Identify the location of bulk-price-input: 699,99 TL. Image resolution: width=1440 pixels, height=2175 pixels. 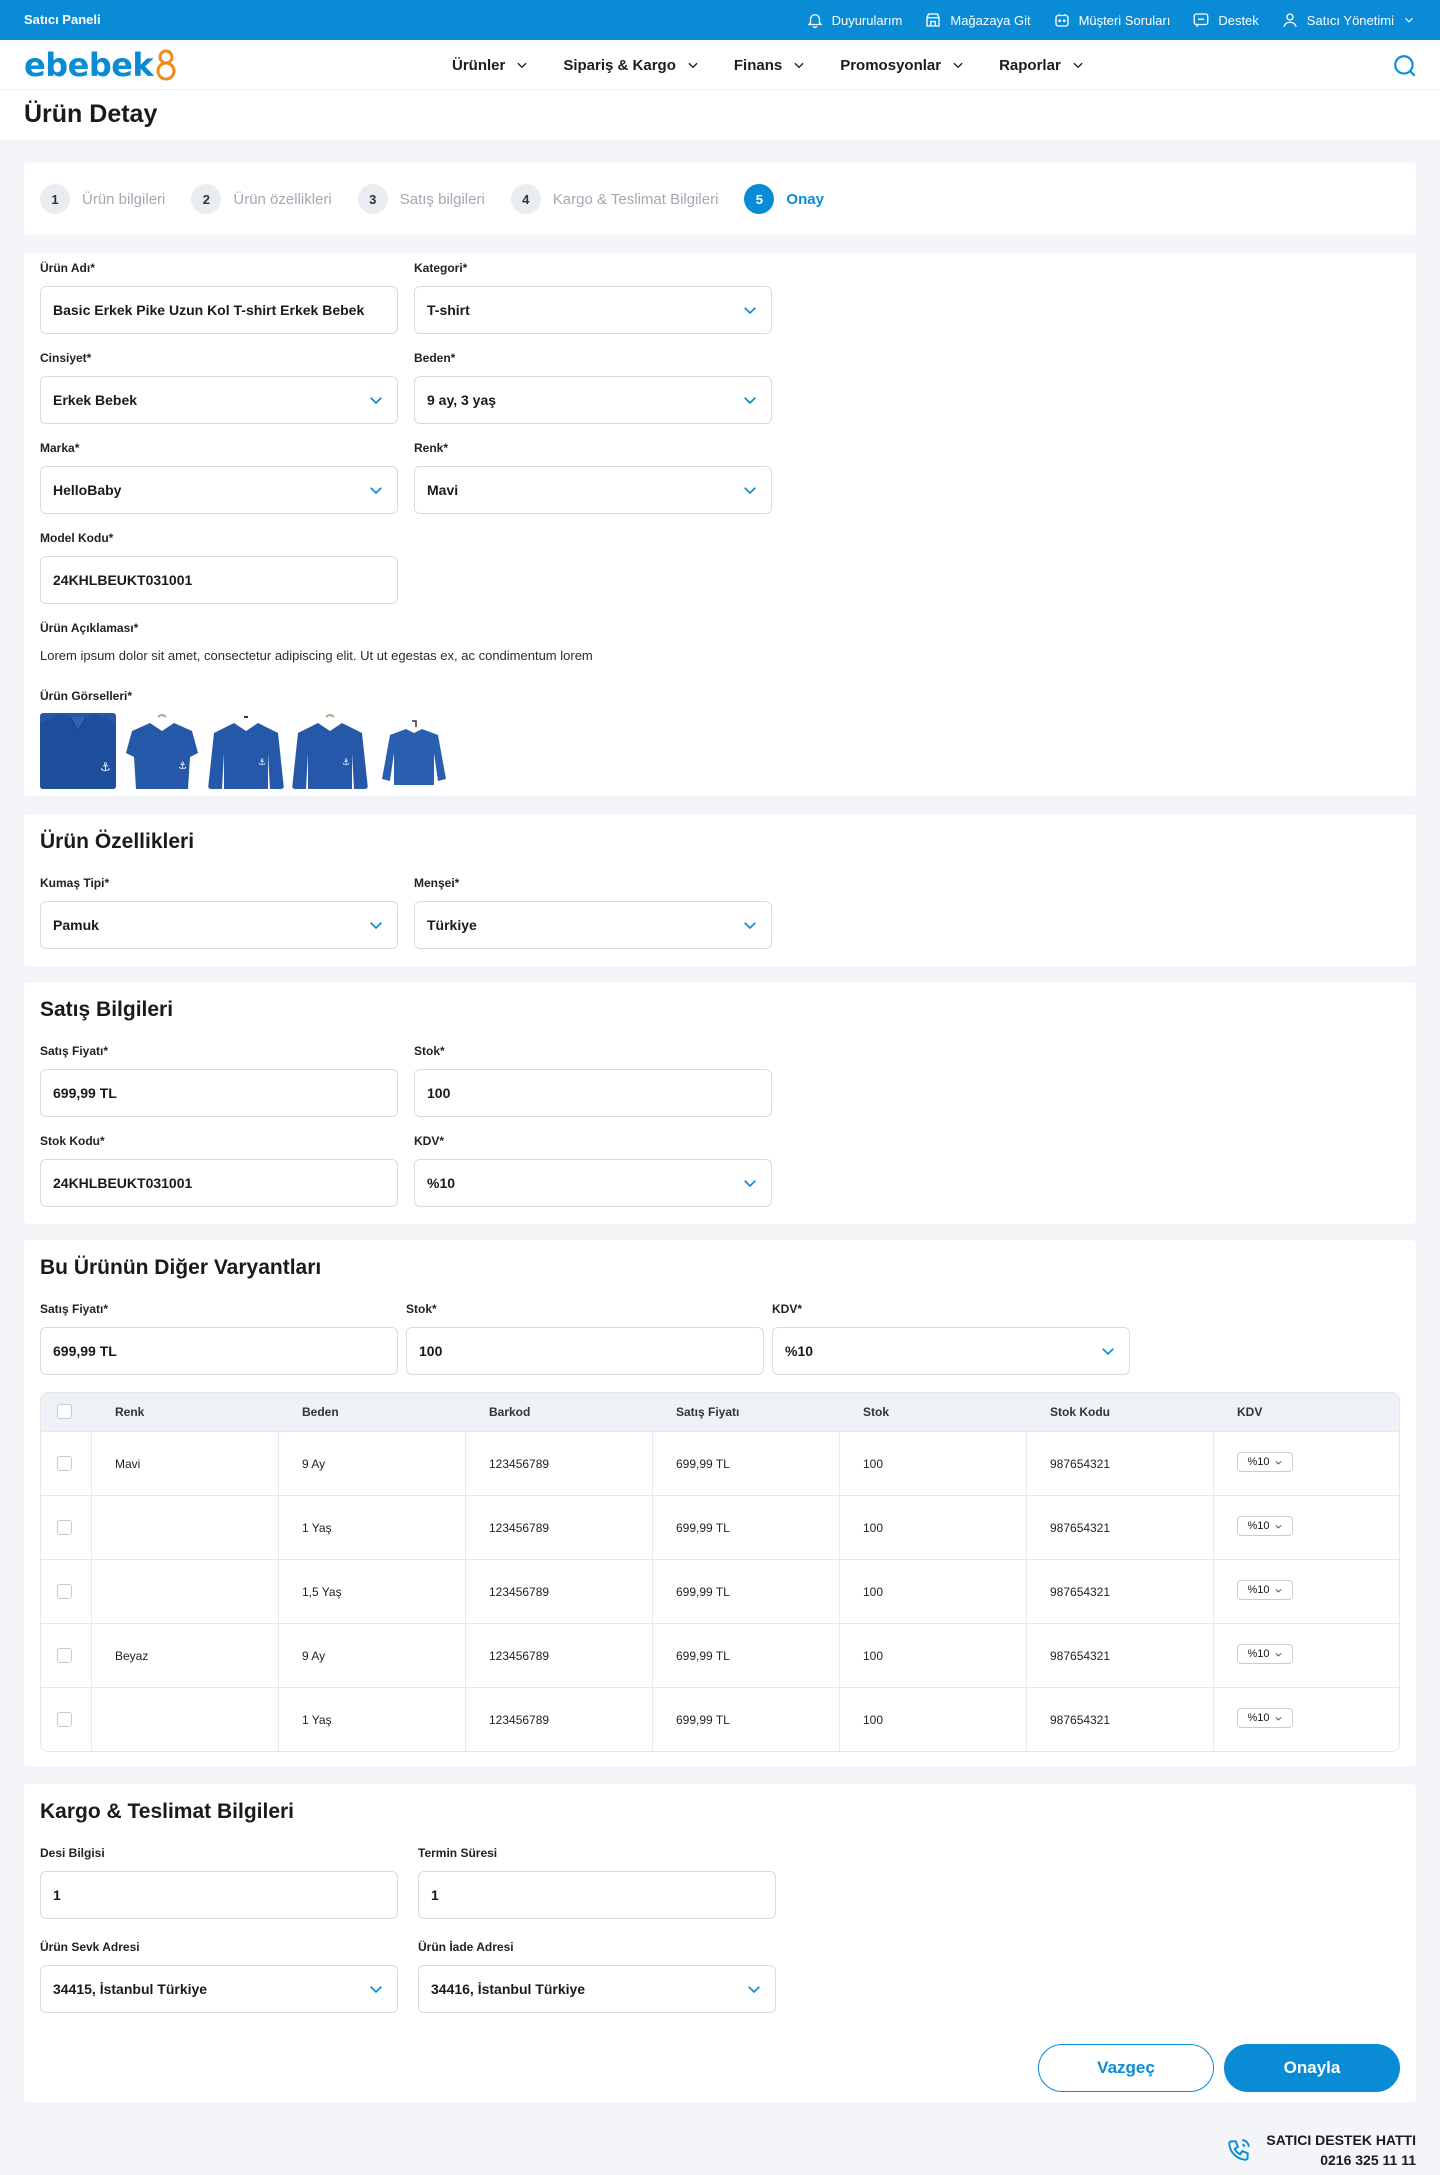
(219, 1351).